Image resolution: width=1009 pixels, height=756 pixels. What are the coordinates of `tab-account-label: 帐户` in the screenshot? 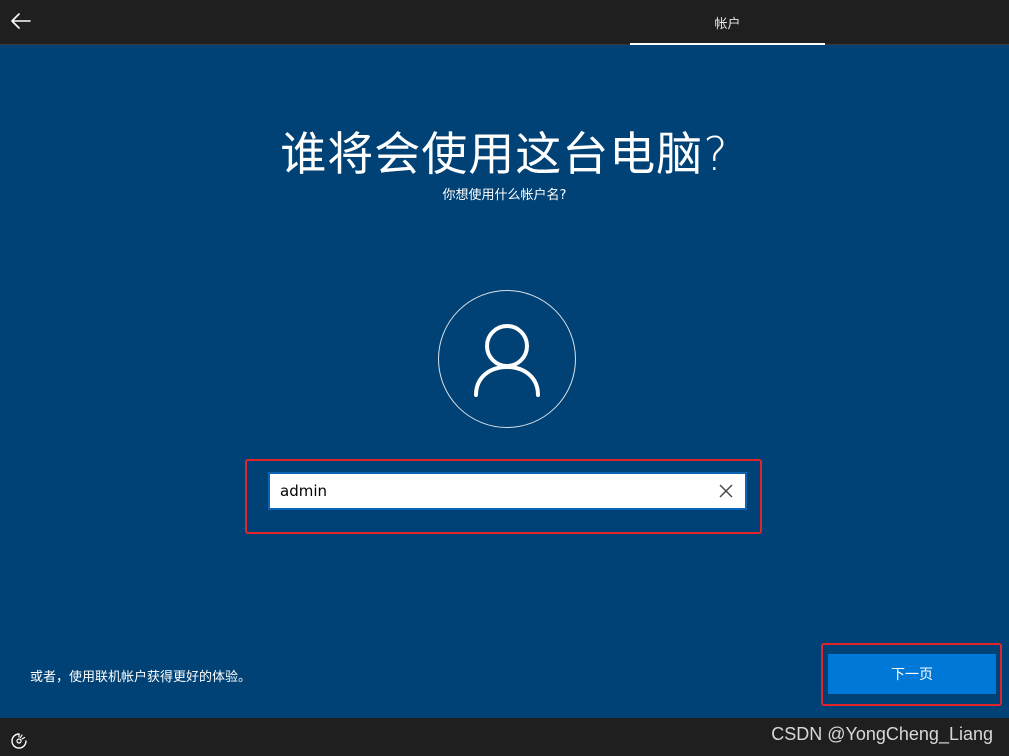 It's located at (727, 24).